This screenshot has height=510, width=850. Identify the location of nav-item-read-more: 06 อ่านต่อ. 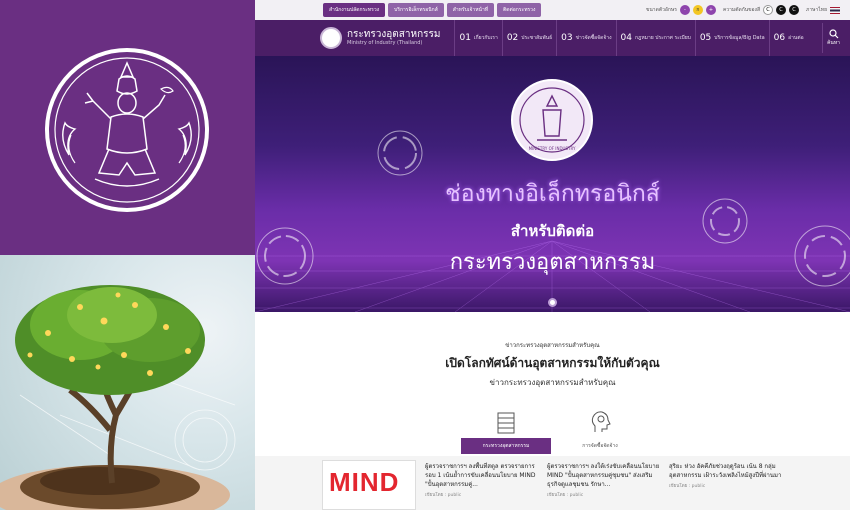
(788, 38).